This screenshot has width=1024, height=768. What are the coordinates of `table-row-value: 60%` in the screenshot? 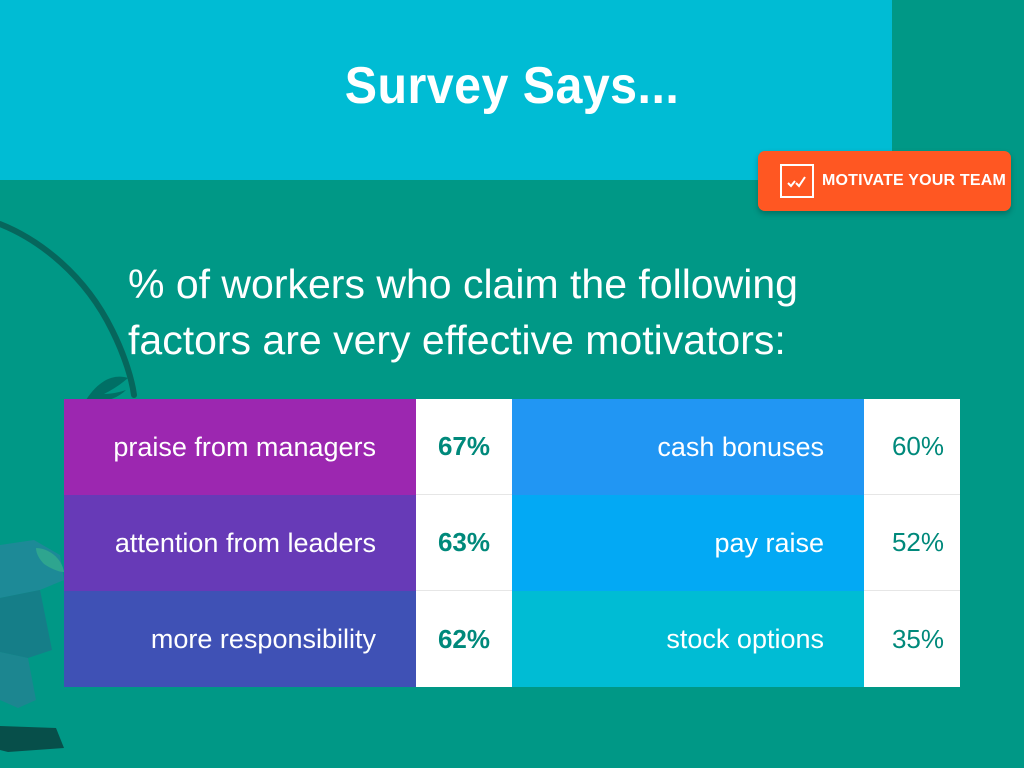 It's located at (912, 447).